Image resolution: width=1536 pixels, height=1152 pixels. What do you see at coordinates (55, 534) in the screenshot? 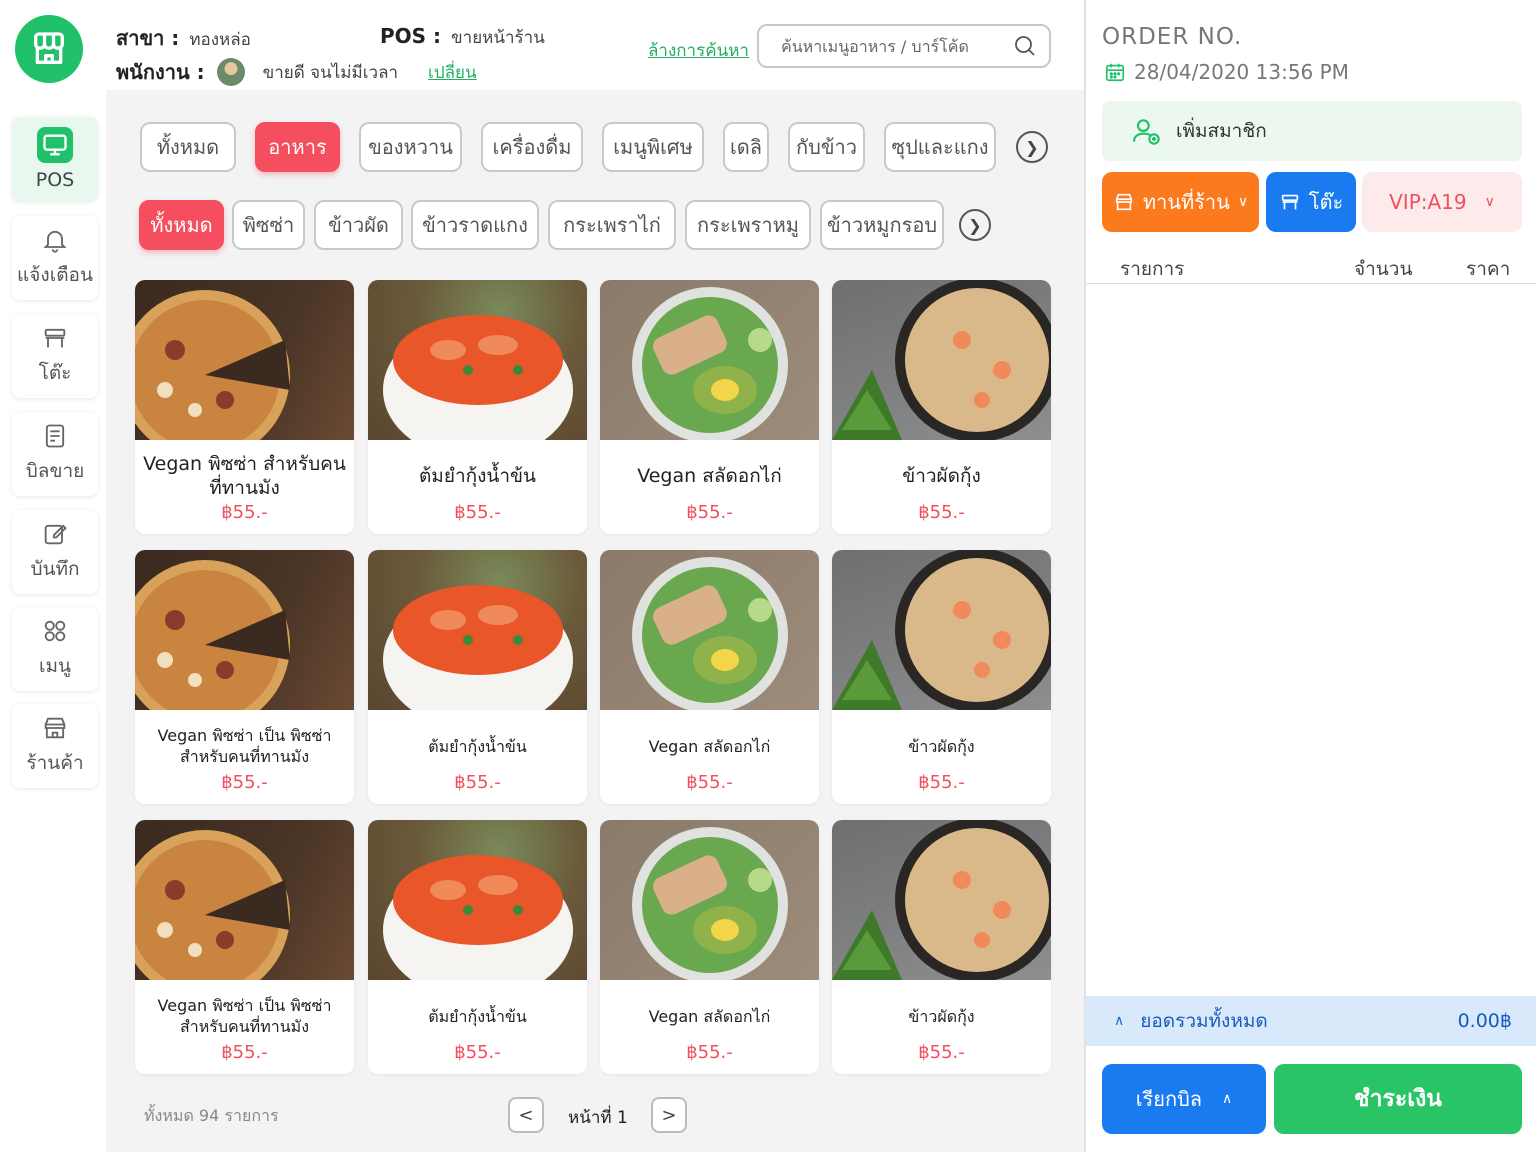
I see `edit-icon` at bounding box center [55, 534].